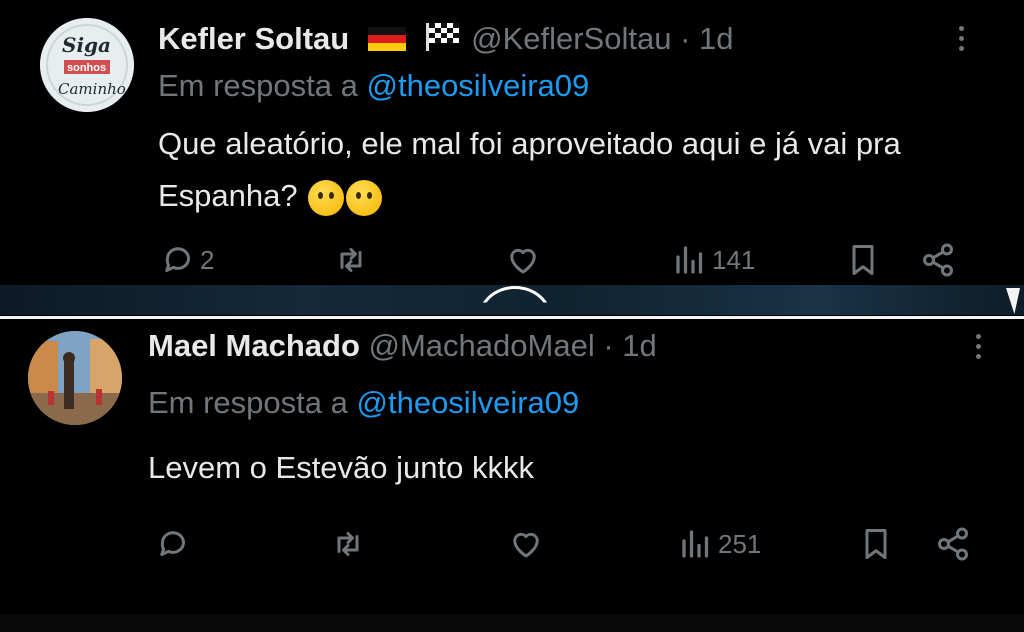 This screenshot has height=632, width=1024. I want to click on reply-button, so click(175, 544).